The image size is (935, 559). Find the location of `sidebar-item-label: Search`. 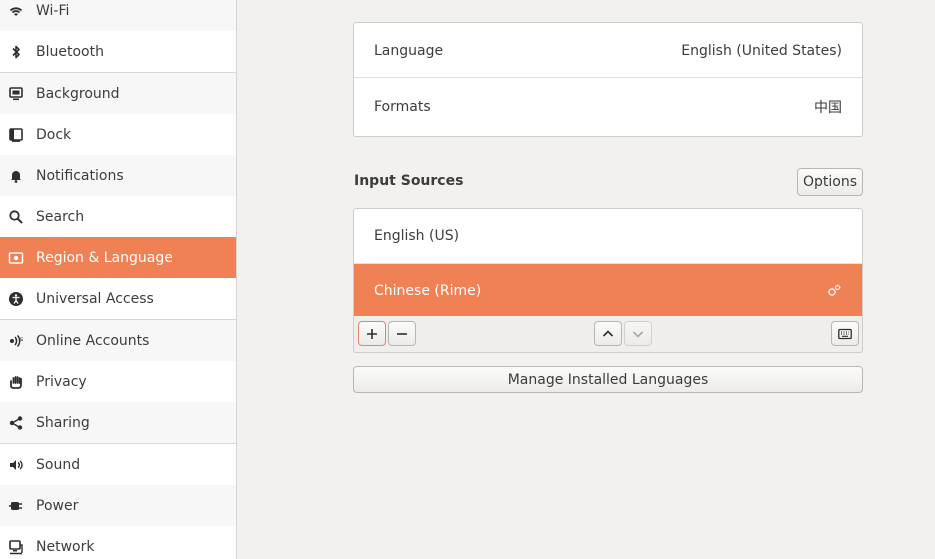

sidebar-item-label: Search is located at coordinates (60, 216).